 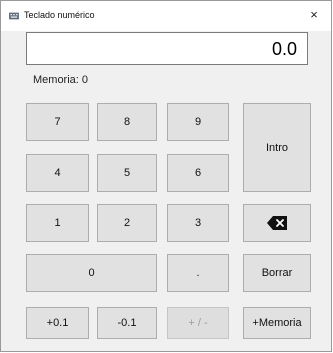 I want to click on toggle-sign-button: + / -, so click(x=198, y=323).